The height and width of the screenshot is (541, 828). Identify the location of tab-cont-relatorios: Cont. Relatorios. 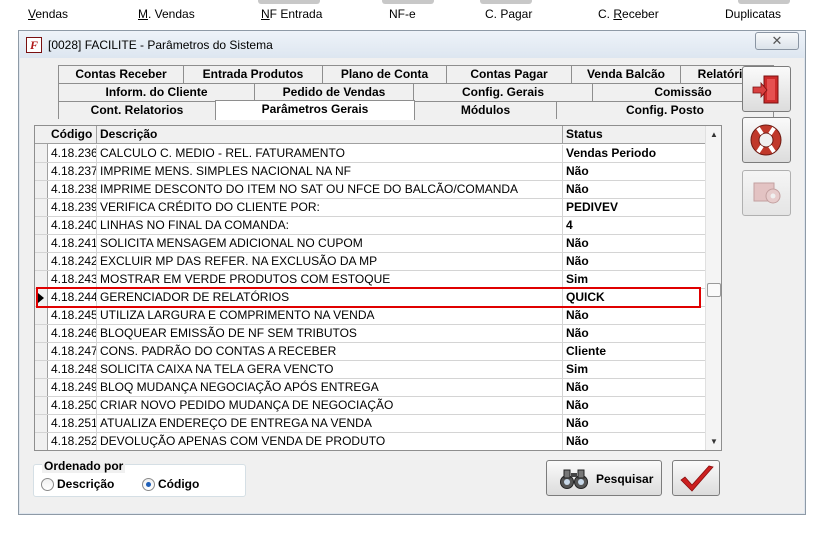
(137, 110).